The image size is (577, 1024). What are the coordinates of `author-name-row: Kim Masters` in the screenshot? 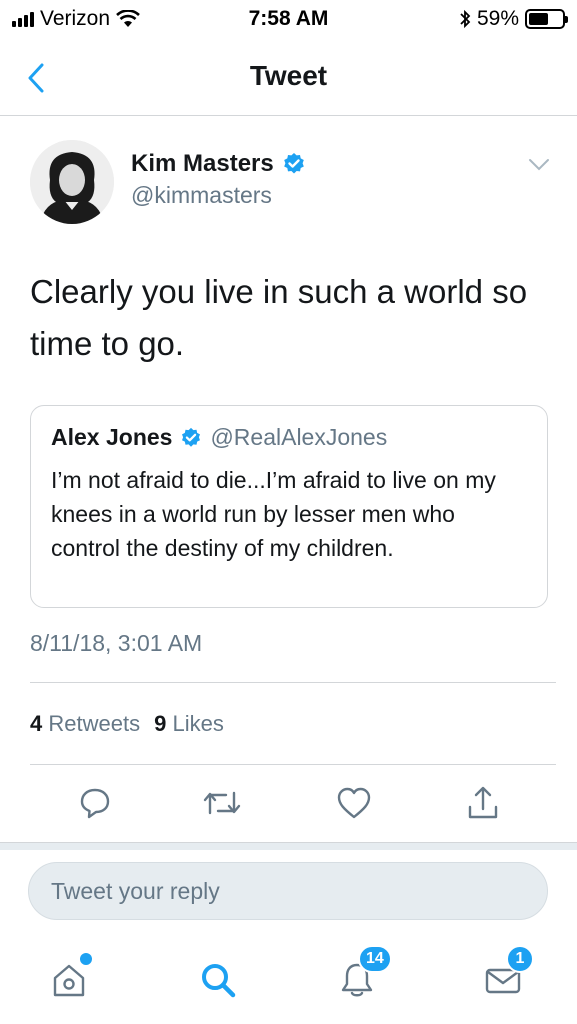 It's located at (218, 164).